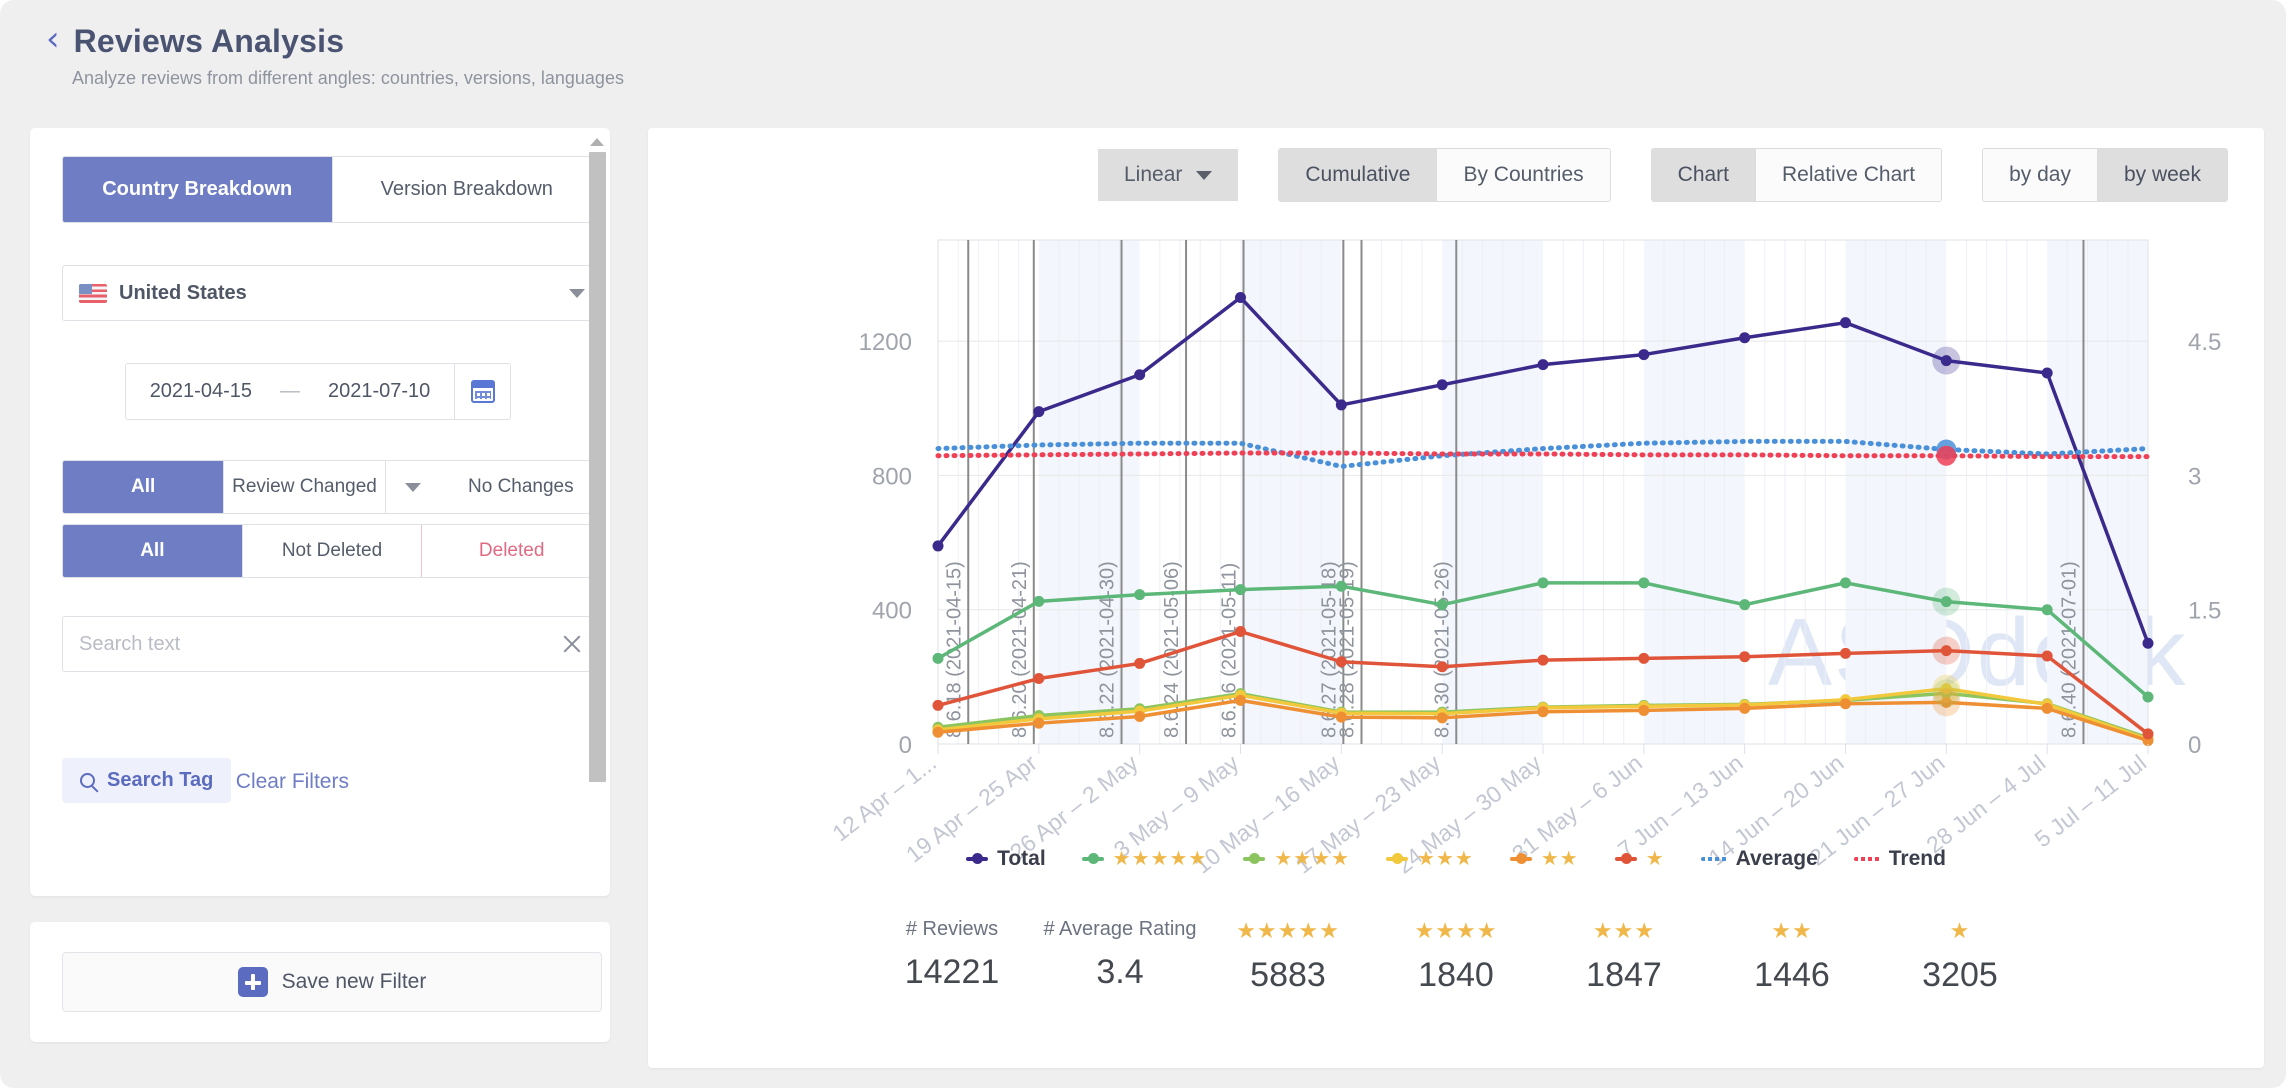 This screenshot has height=1088, width=2286. What do you see at coordinates (1312, 859) in the screenshot?
I see `legend-label: ★★★★` at bounding box center [1312, 859].